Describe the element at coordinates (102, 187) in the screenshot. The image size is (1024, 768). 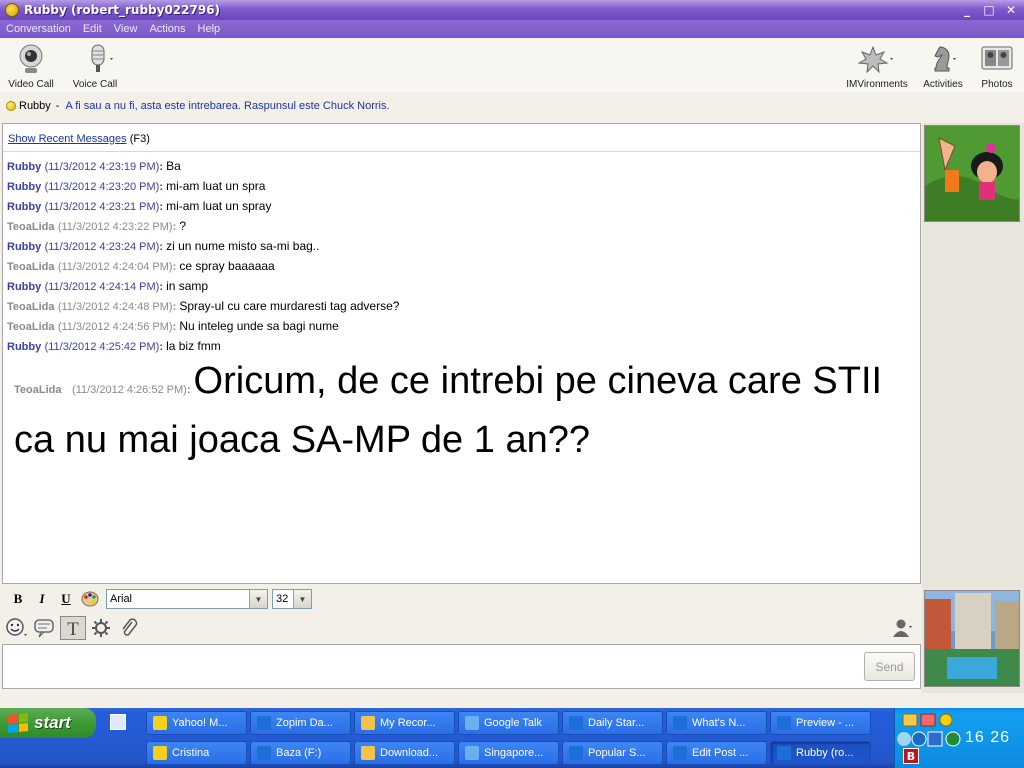
I see `message-timestamp: (11/3/2012 4:23:20 PM)` at that location.